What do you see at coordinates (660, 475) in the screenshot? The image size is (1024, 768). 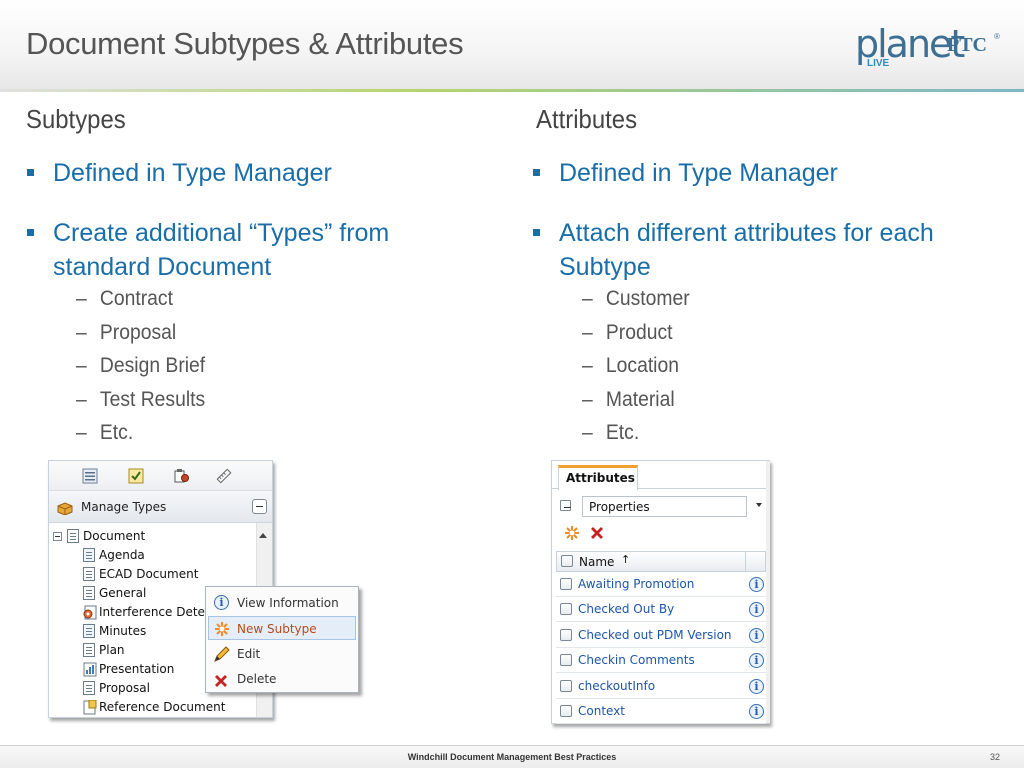 I see `attributes-tab-strip: Attributes` at bounding box center [660, 475].